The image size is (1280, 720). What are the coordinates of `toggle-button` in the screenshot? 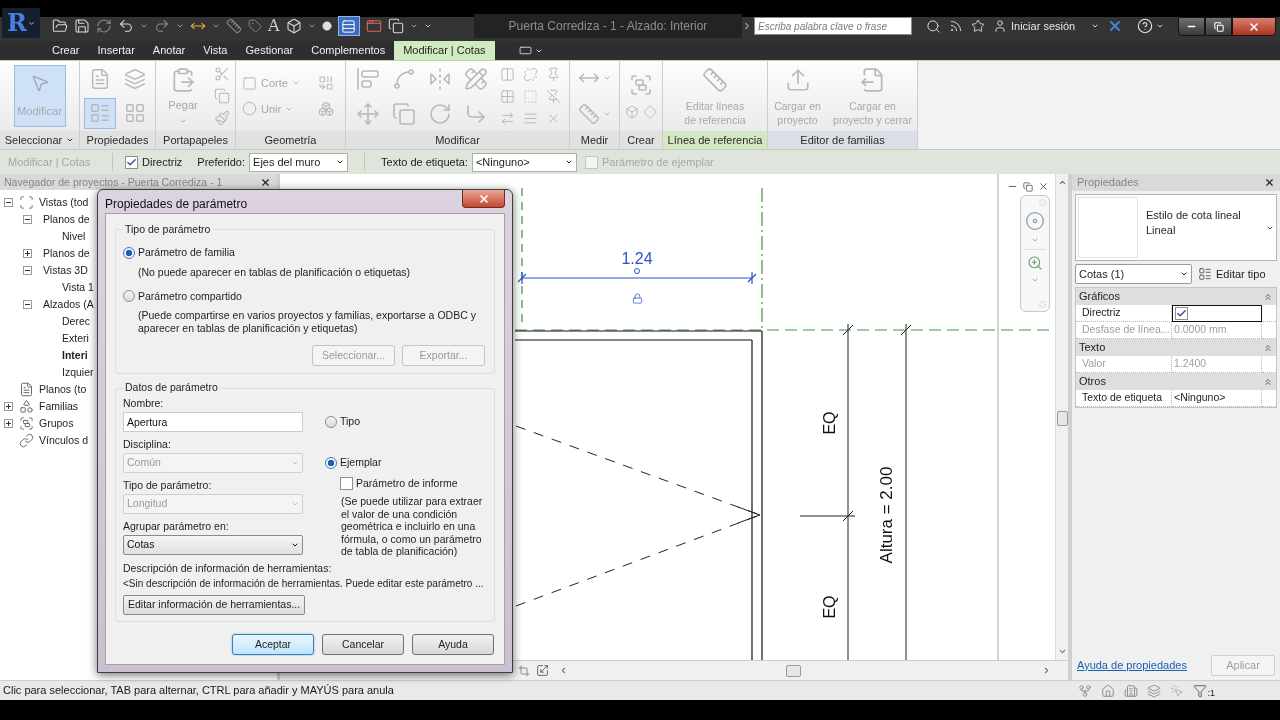 It's located at (348, 26).